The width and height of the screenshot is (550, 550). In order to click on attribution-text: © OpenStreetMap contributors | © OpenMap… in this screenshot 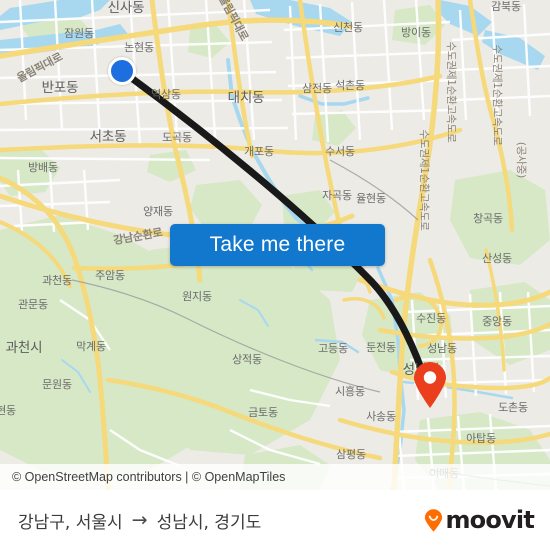, I will do `click(148, 477)`.